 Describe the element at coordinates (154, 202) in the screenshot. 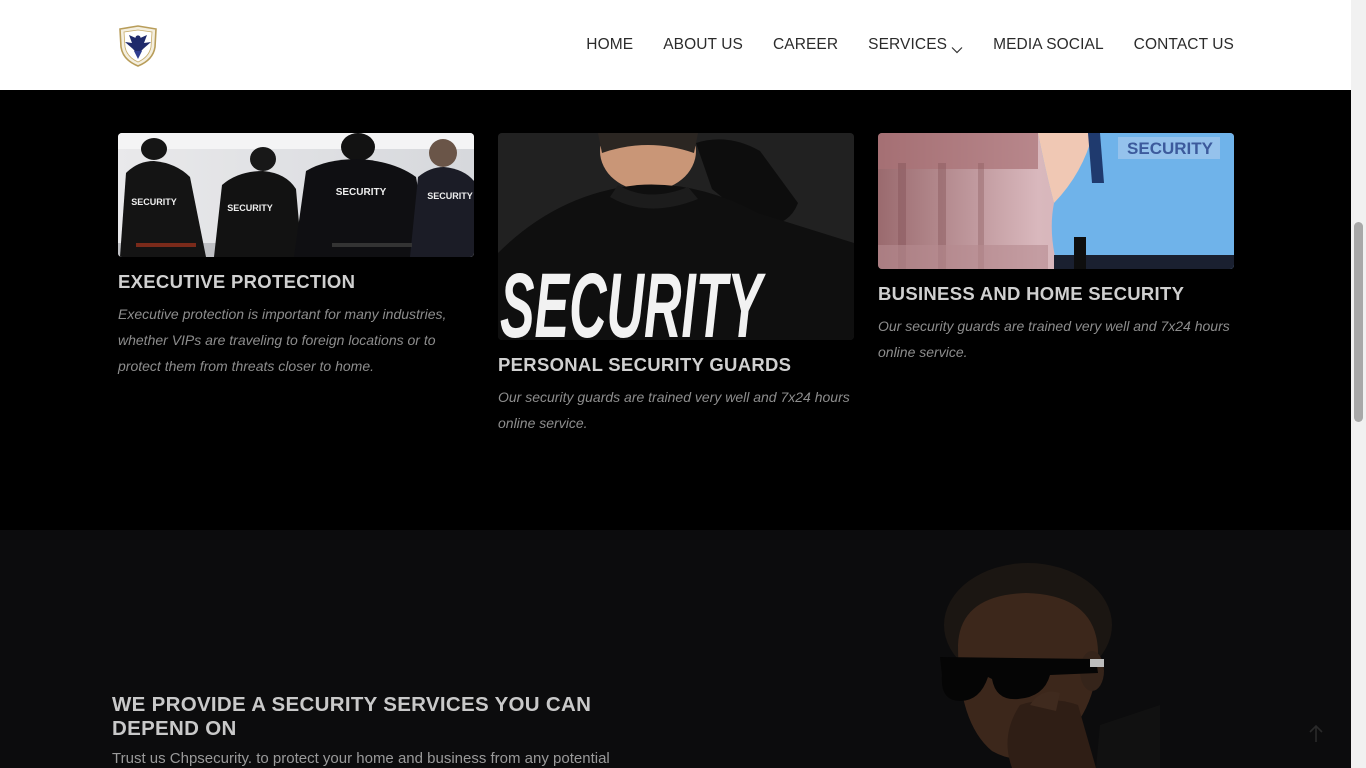

I see `jacket-security-text-1: SECURITY` at that location.